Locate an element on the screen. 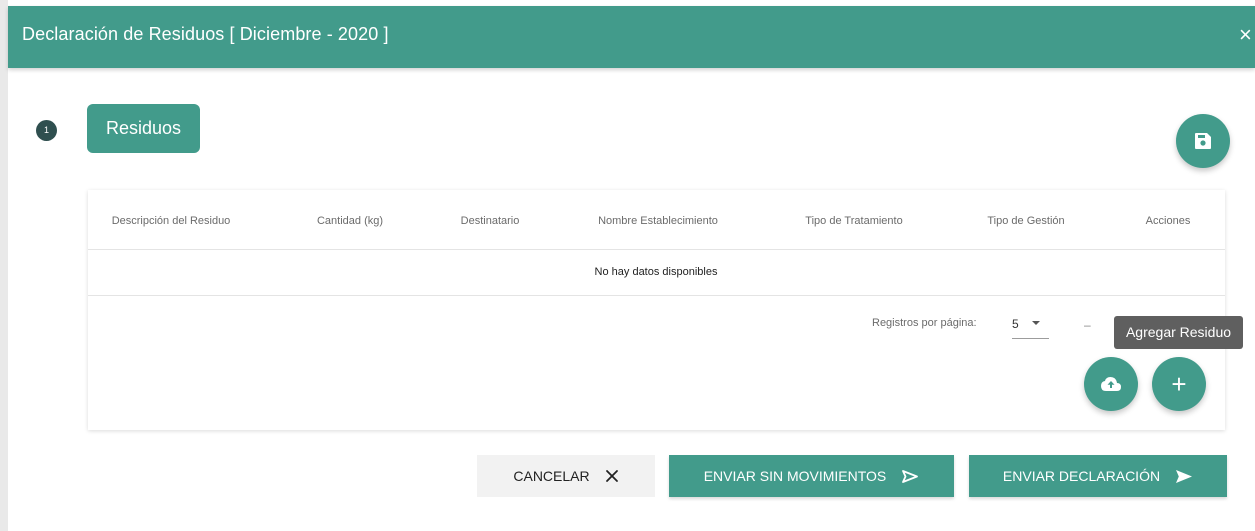 This screenshot has height=531, width=1255. column-header-tipo-gestion: Tipo de Gestión is located at coordinates (1025, 221).